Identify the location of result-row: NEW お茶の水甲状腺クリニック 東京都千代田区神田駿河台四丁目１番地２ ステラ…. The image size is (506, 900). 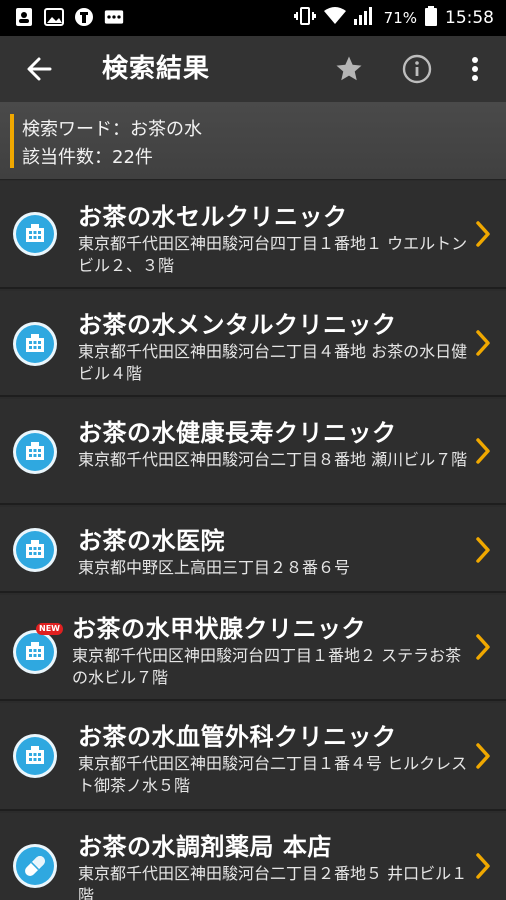
(253, 648).